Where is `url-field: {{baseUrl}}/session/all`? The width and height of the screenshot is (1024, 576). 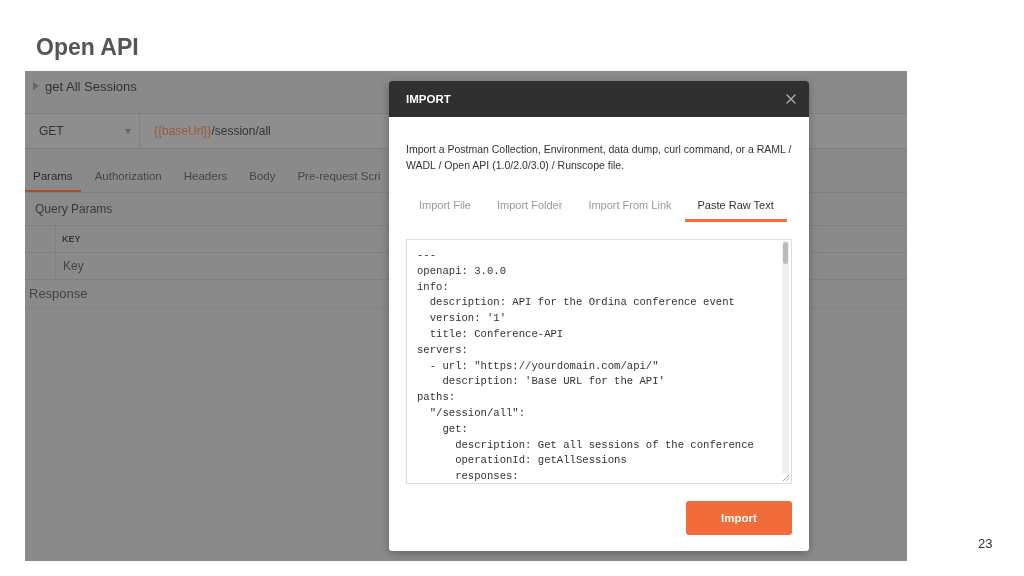
url-field: {{baseUrl}}/session/all is located at coordinates (205, 131).